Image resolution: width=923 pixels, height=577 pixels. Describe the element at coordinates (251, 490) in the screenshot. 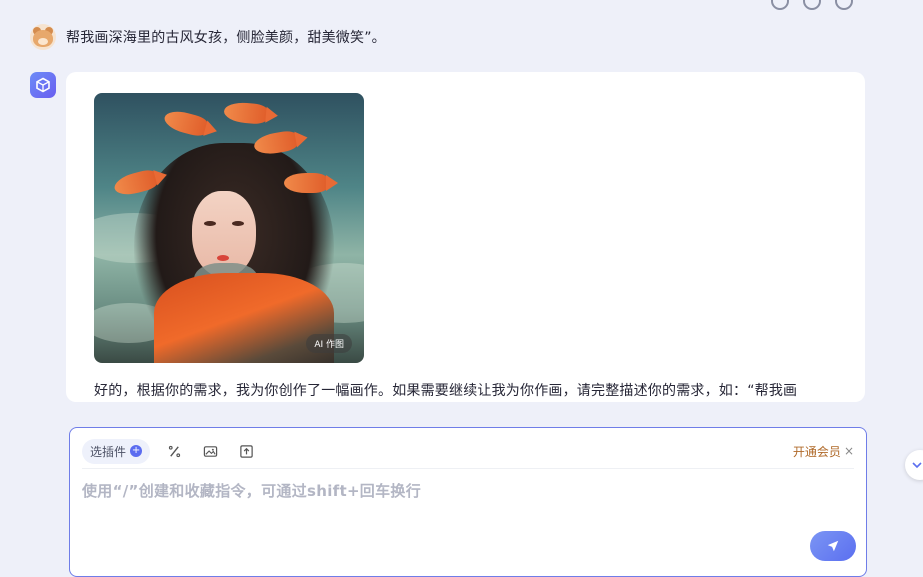

I see `message-input: 使用“/”创建和收藏指令，可通过shift+回车换行` at that location.